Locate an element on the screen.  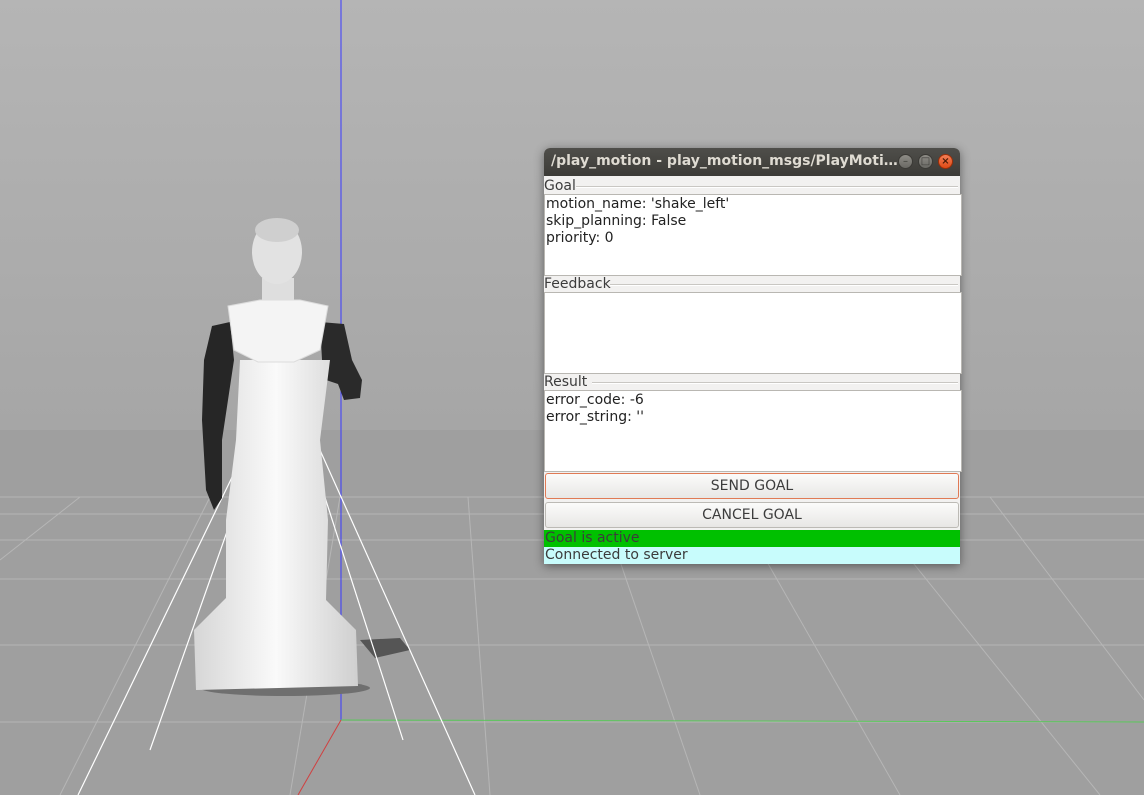
goal-group-label: Goal is located at coordinates (560, 186).